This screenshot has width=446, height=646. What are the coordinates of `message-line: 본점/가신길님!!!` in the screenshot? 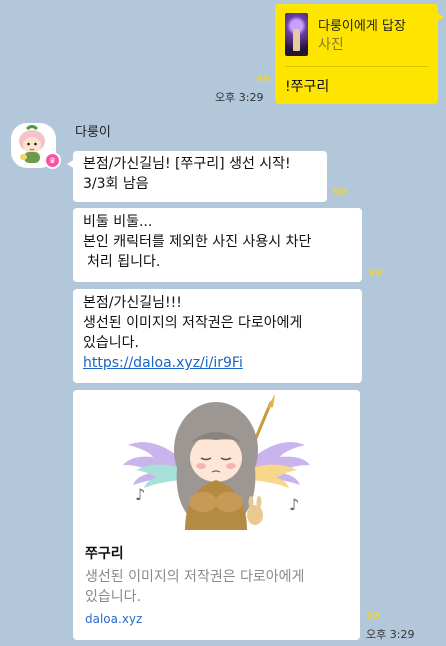 It's located at (132, 303).